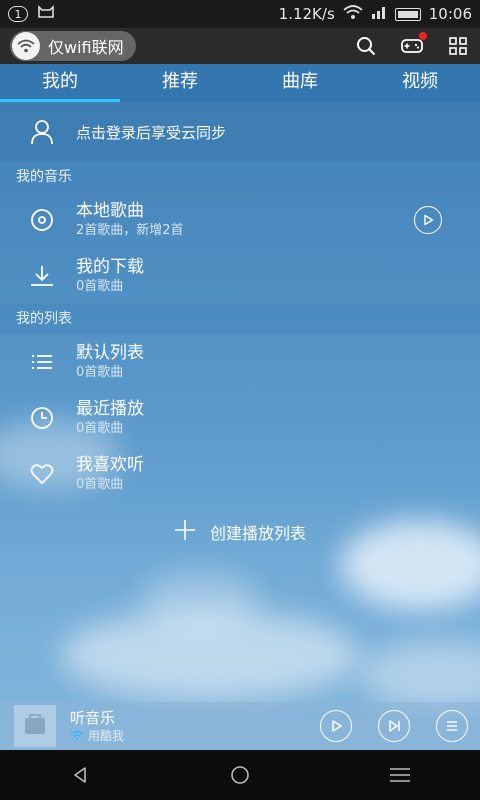  Describe the element at coordinates (42, 132) in the screenshot. I see `user-icon` at that location.